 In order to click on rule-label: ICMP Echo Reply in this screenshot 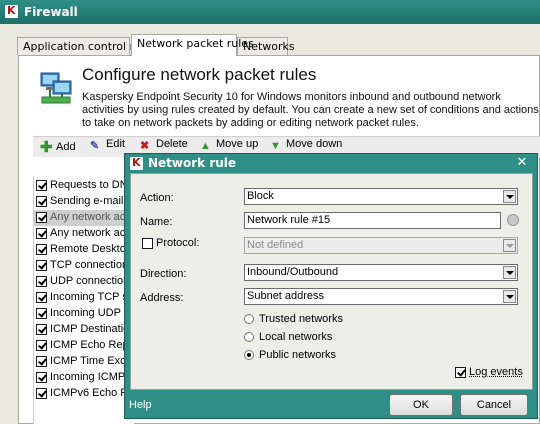, I will do `click(92, 345)`.